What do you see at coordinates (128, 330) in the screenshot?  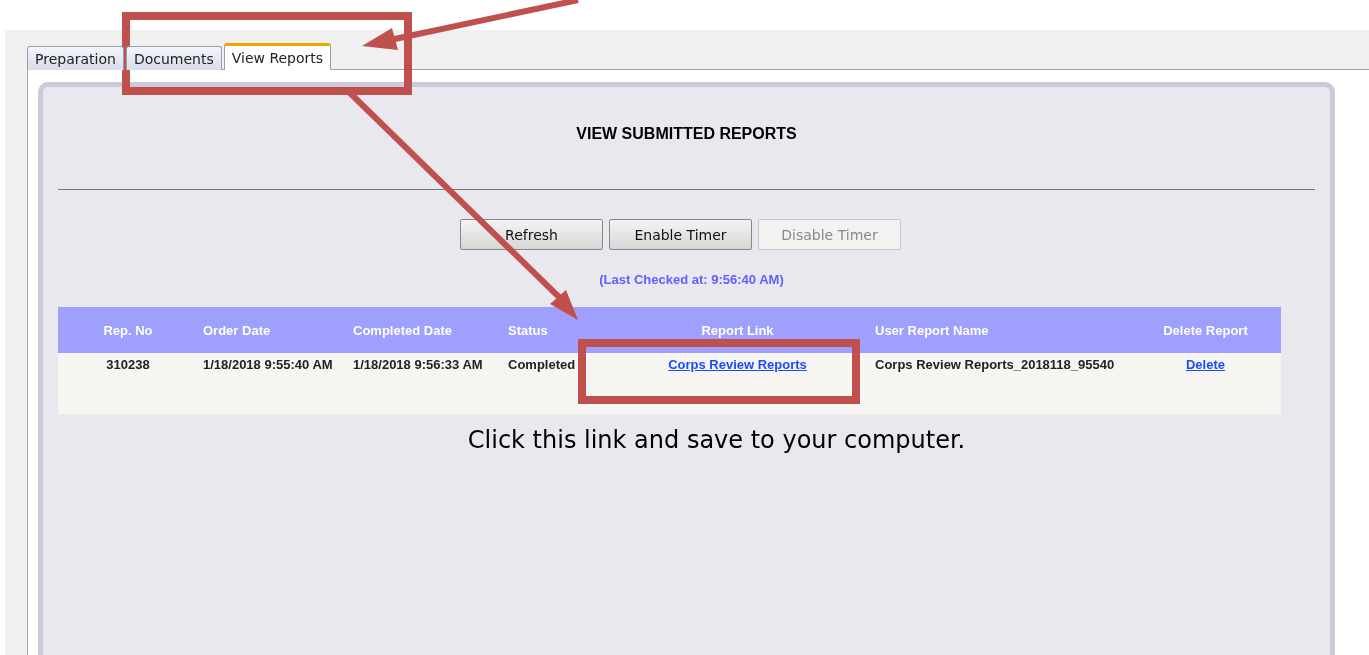 I see `column-header: Rep. No` at bounding box center [128, 330].